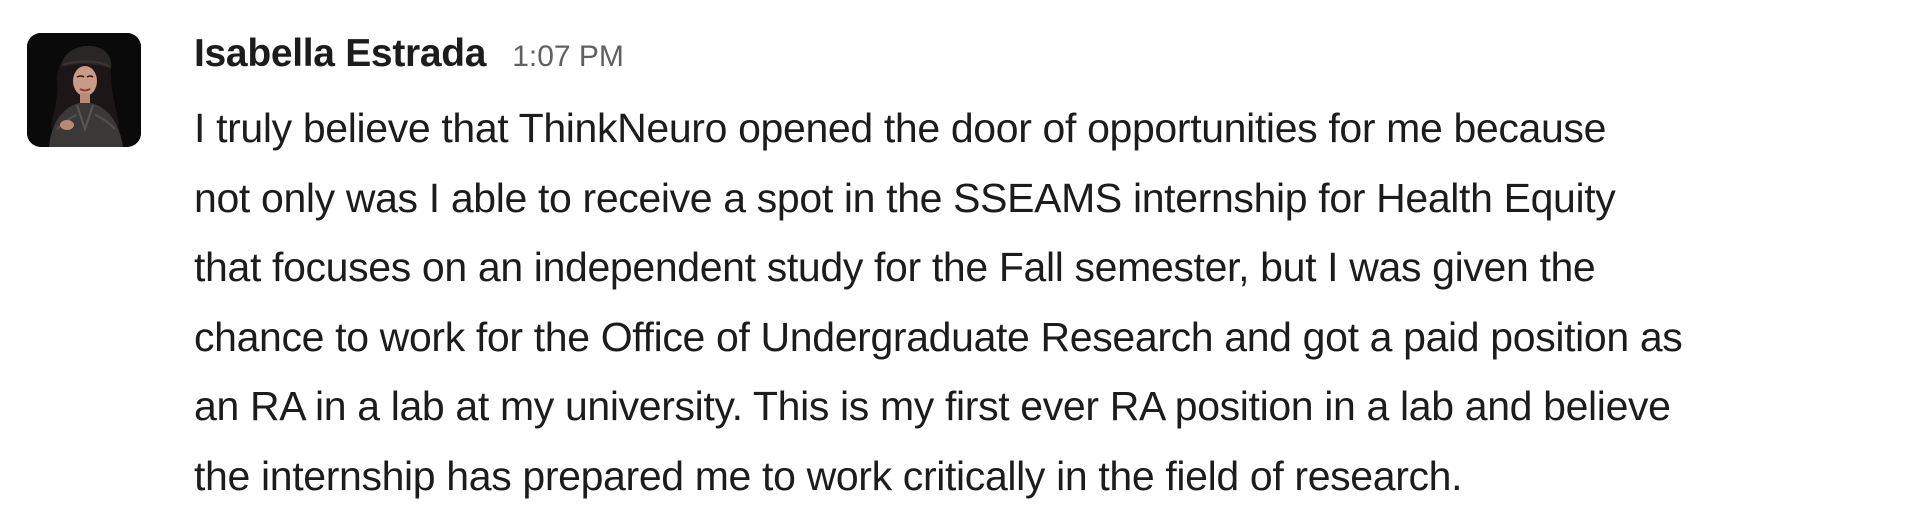 The height and width of the screenshot is (520, 1922). I want to click on avatar, so click(84, 90).